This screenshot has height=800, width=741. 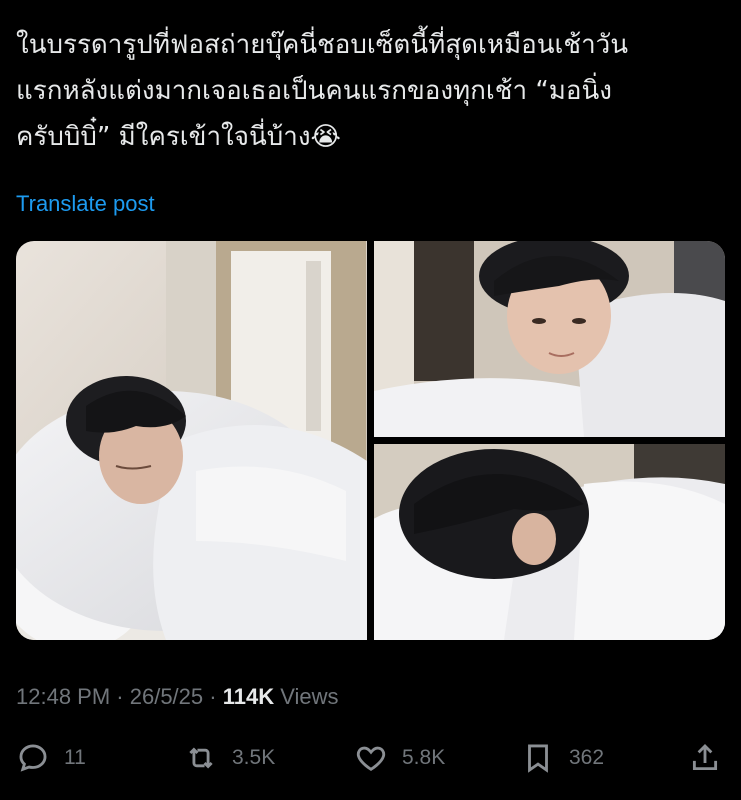 I want to click on repost-button: 3.5K, so click(x=229, y=758).